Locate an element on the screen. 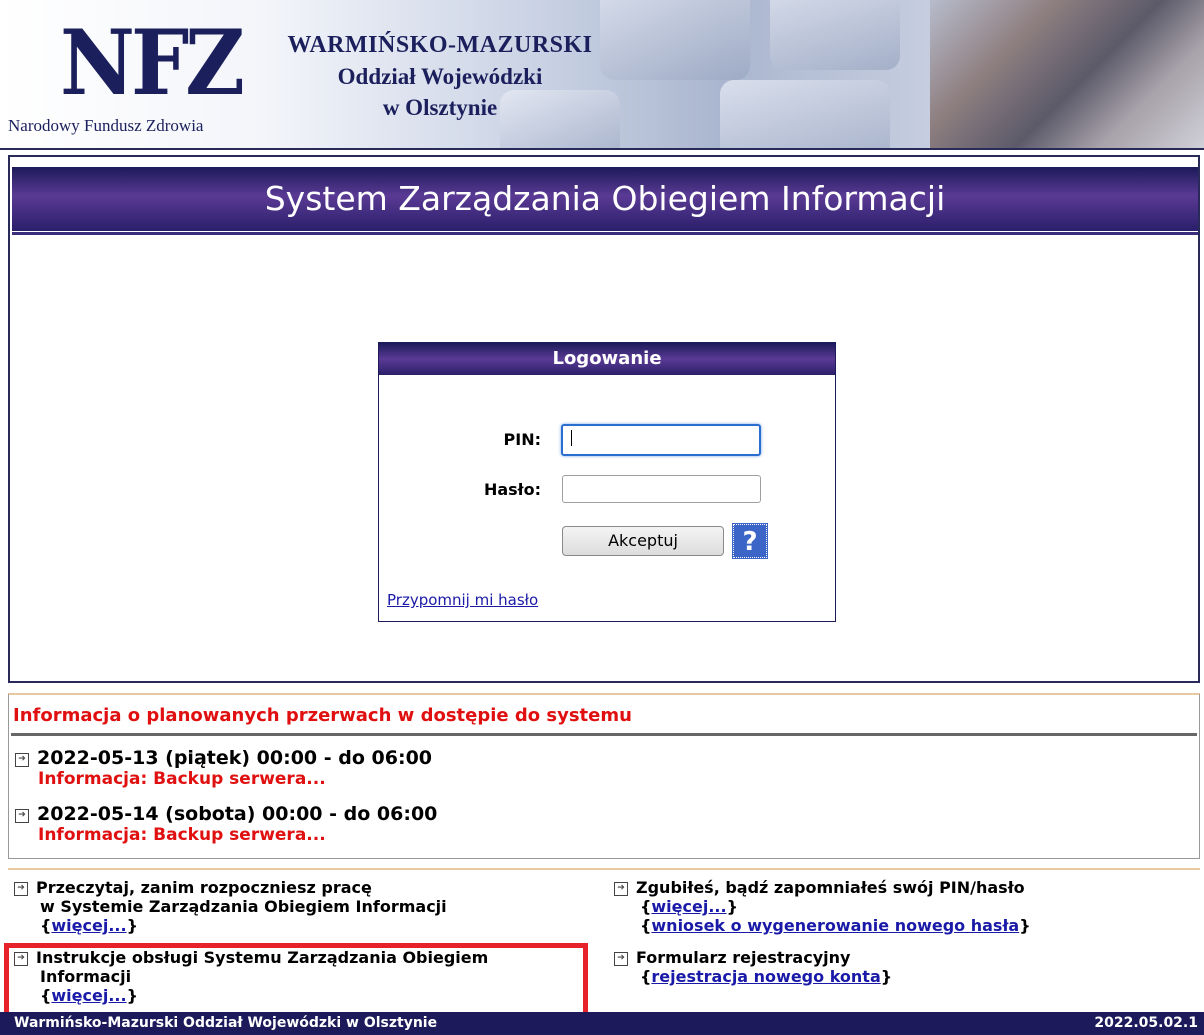  region-line-1: WARMIŃSKO-MAZURSKI is located at coordinates (440, 45).